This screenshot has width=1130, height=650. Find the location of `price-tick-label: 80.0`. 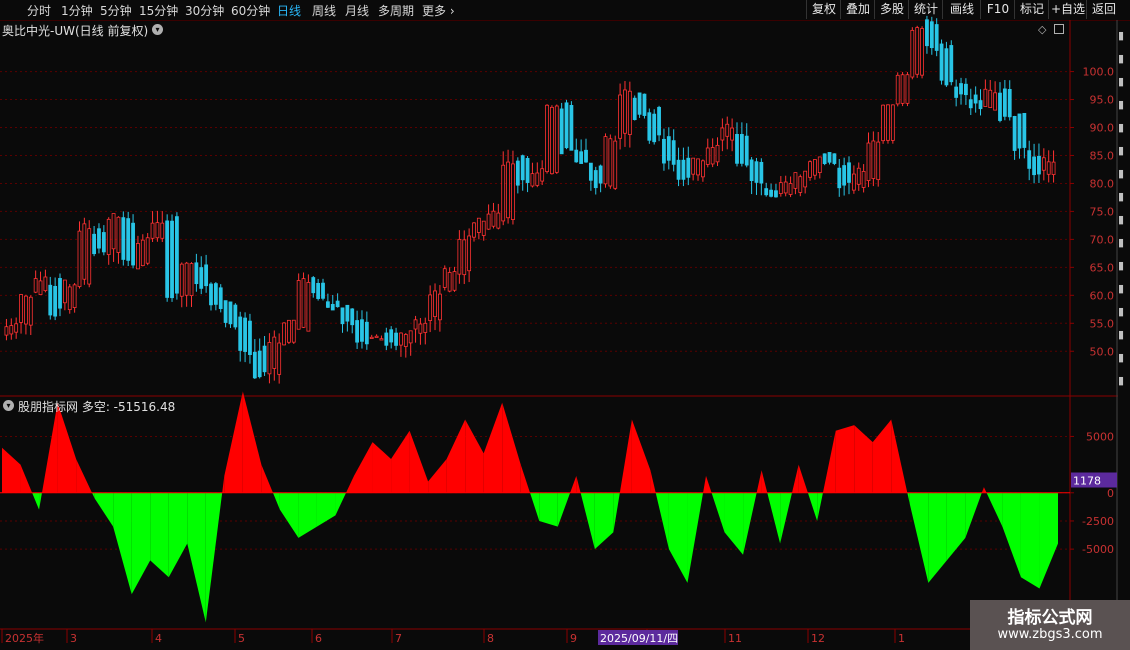

price-tick-label: 80.0 is located at coordinates (1102, 183).